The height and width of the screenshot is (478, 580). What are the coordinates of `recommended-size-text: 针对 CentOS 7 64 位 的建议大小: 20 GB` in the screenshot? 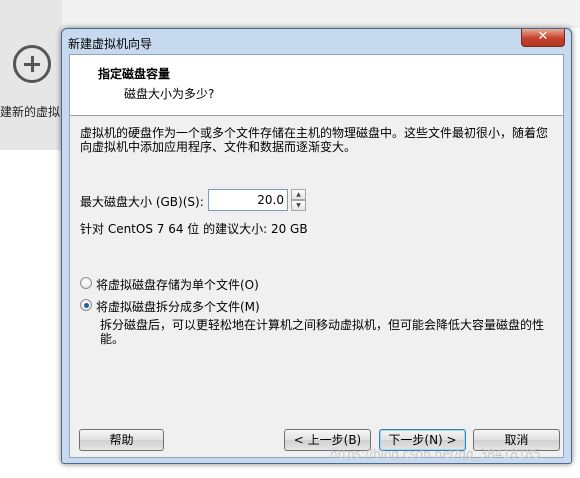 It's located at (194, 229).